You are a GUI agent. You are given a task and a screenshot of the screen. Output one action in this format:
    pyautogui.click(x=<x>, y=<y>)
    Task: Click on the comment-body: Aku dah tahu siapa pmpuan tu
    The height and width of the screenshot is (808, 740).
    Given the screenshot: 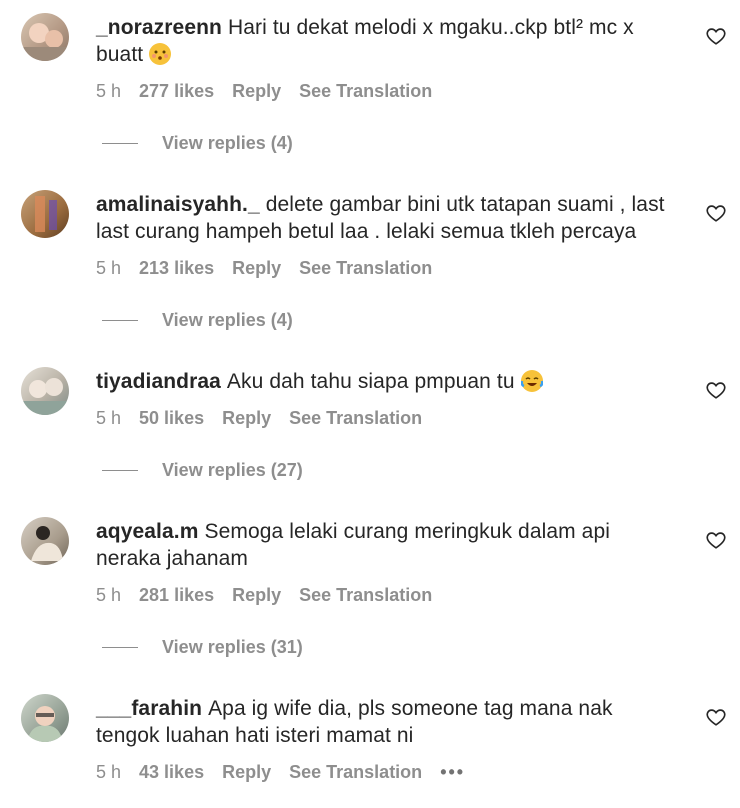 What is the action you would take?
    pyautogui.click(x=370, y=381)
    